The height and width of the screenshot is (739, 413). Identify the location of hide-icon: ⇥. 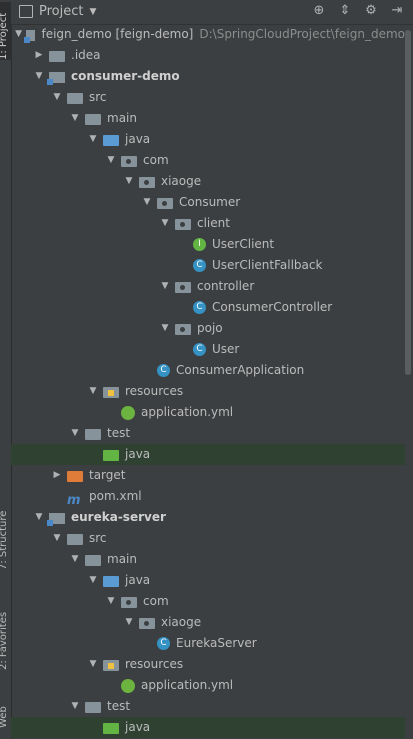
(397, 11).